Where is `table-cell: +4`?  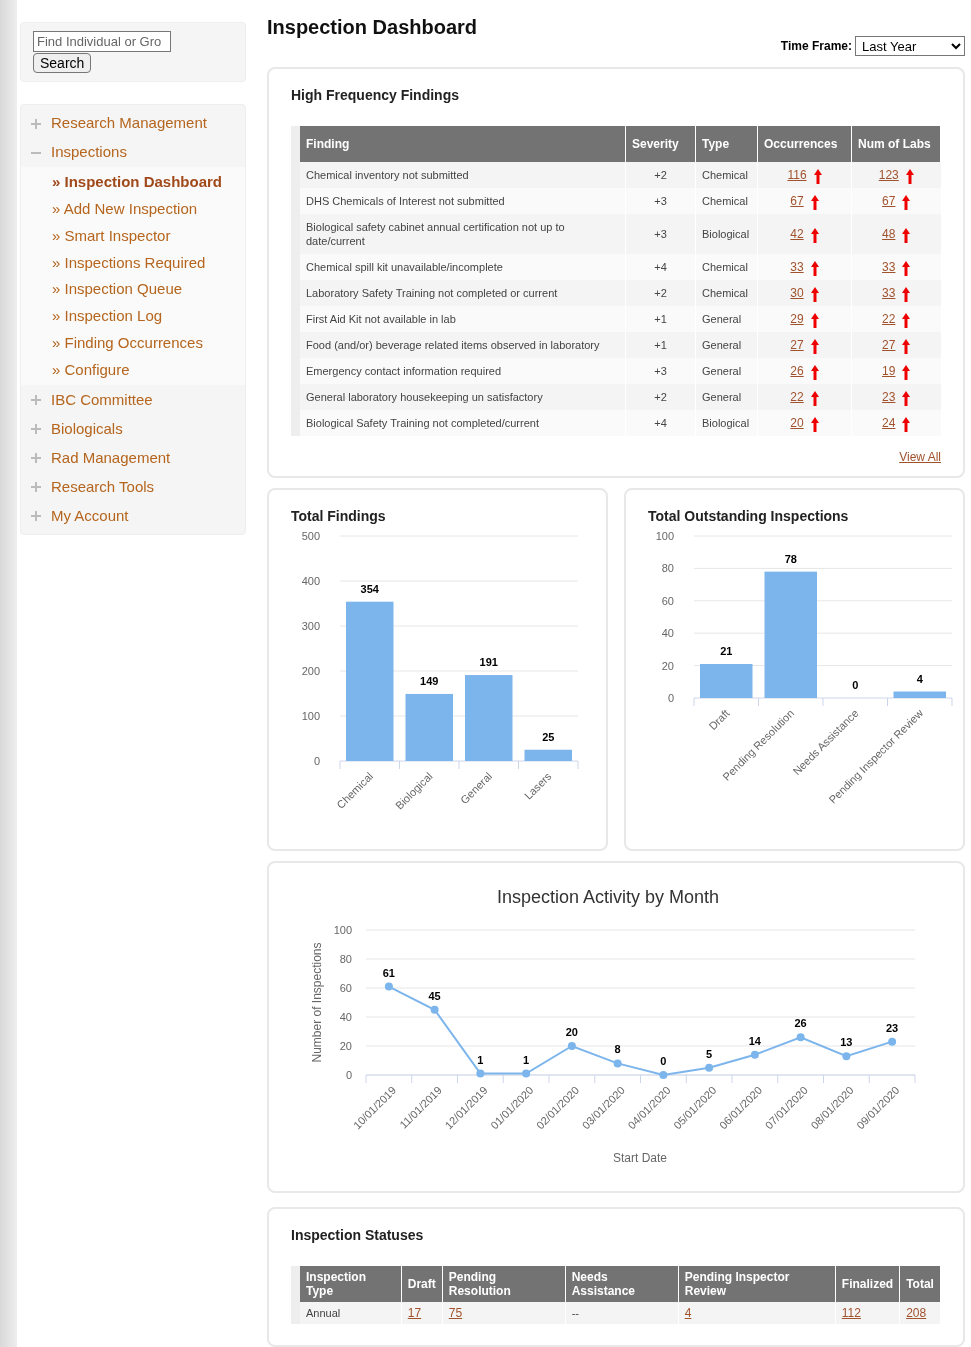 table-cell: +4 is located at coordinates (660, 423).